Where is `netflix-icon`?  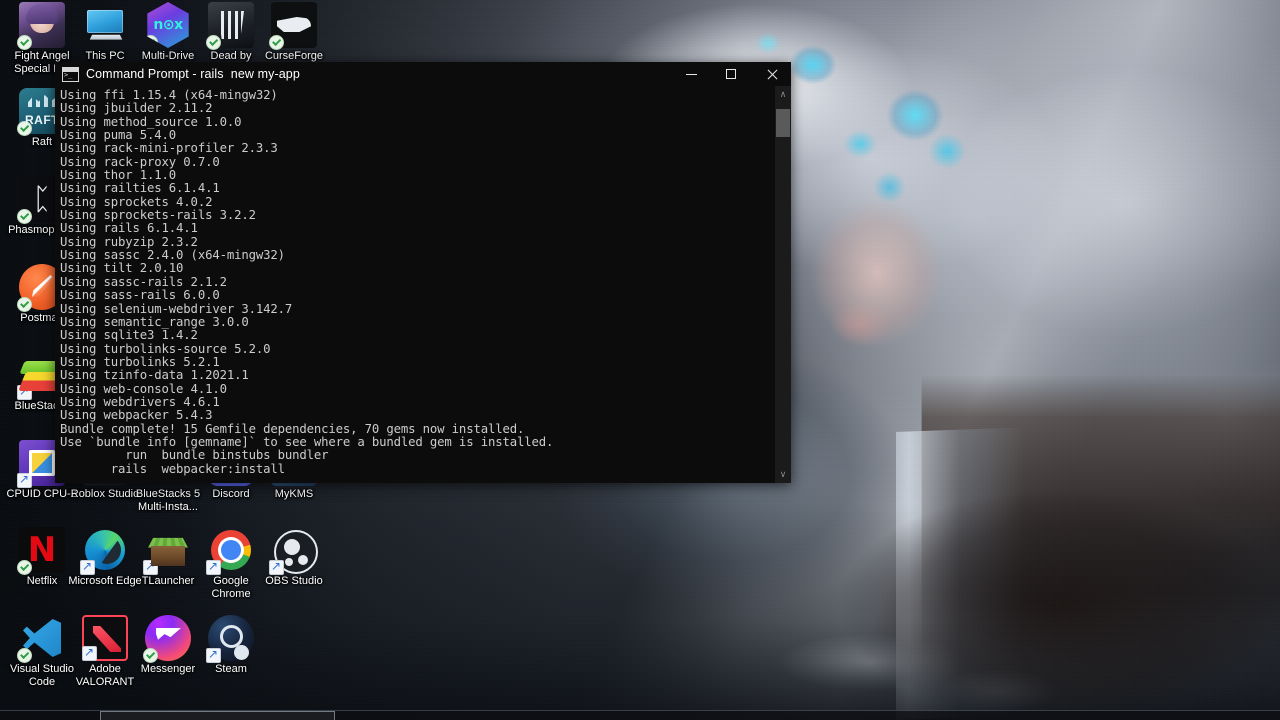 netflix-icon is located at coordinates (41, 551).